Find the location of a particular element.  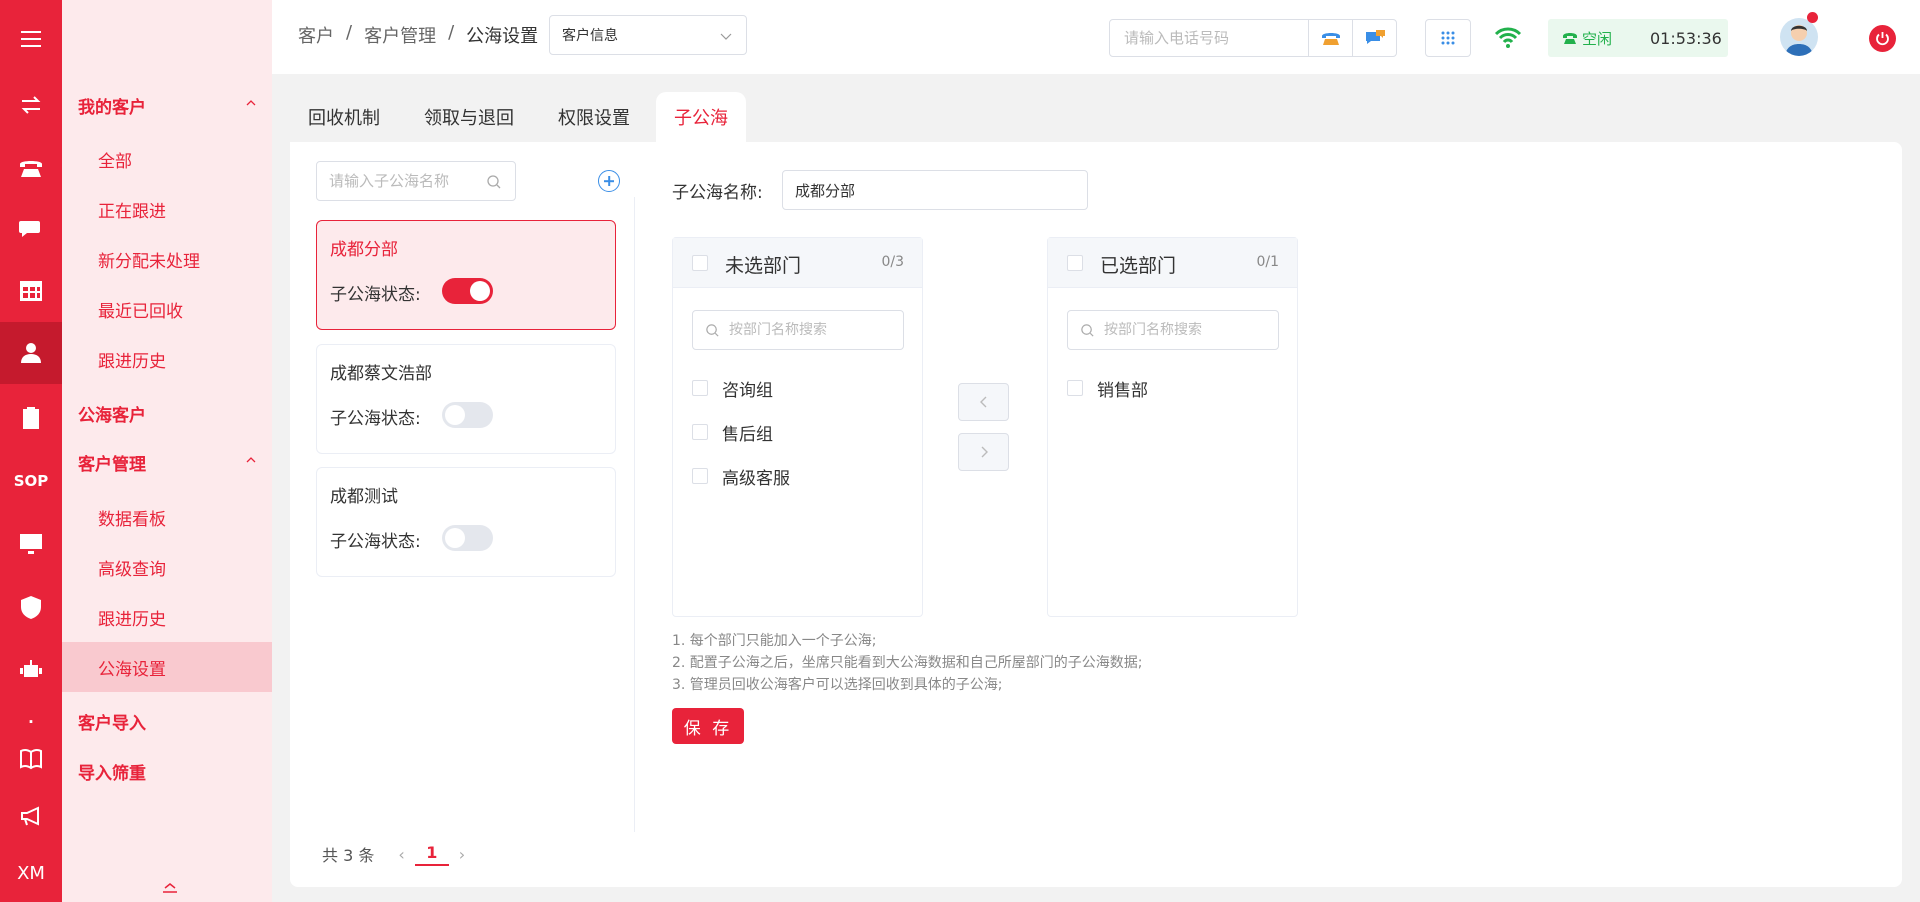

logout-button is located at coordinates (1882, 38).